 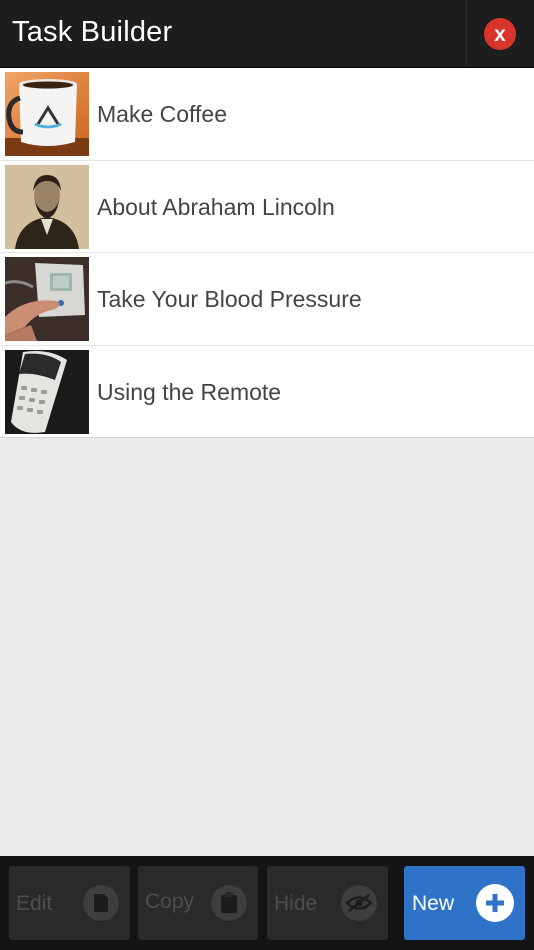 What do you see at coordinates (189, 391) in the screenshot?
I see `task-label: Using the Remote` at bounding box center [189, 391].